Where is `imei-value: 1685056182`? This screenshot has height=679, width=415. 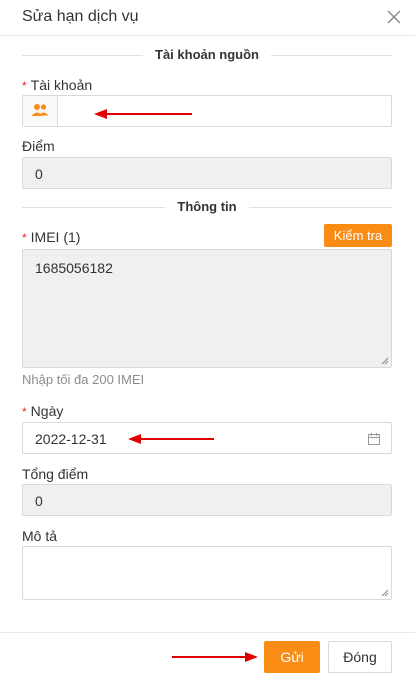 imei-value: 1685056182 is located at coordinates (74, 268).